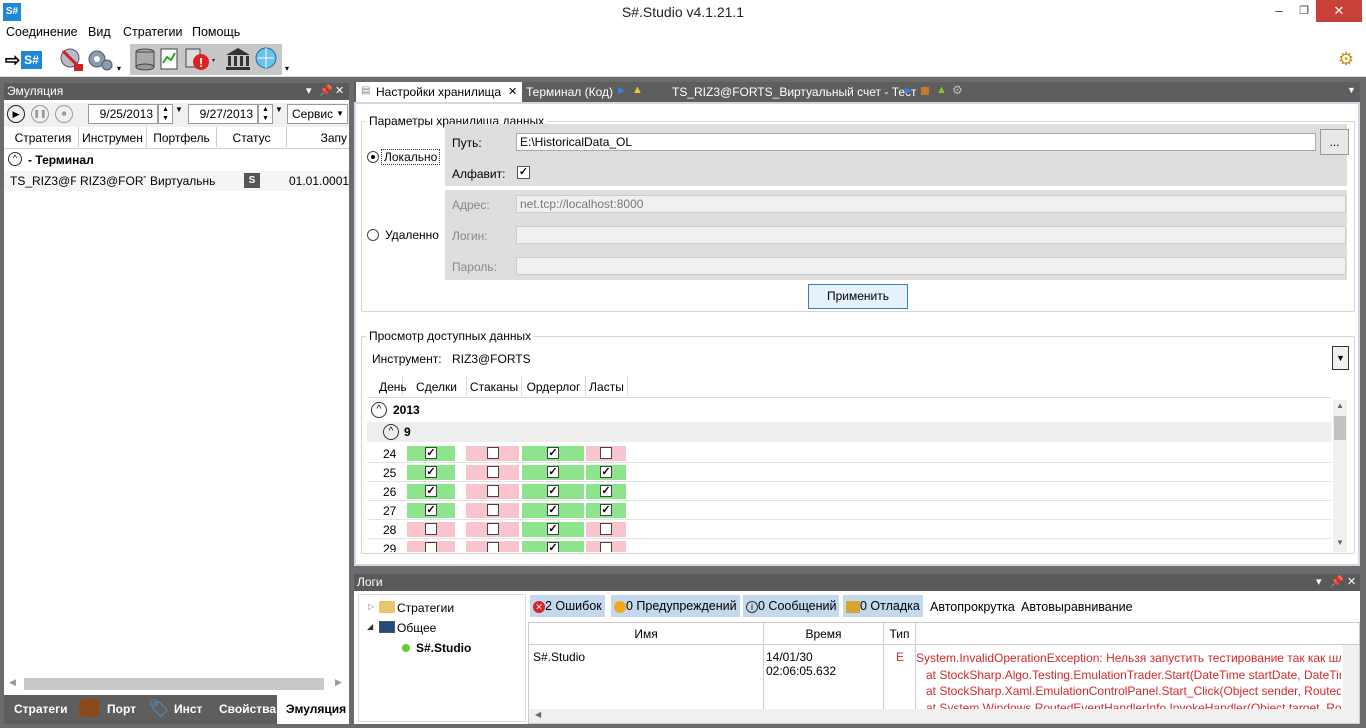 The height and width of the screenshot is (728, 1366). Describe the element at coordinates (371, 606) in the screenshot. I see `expand-icon: ▷` at that location.